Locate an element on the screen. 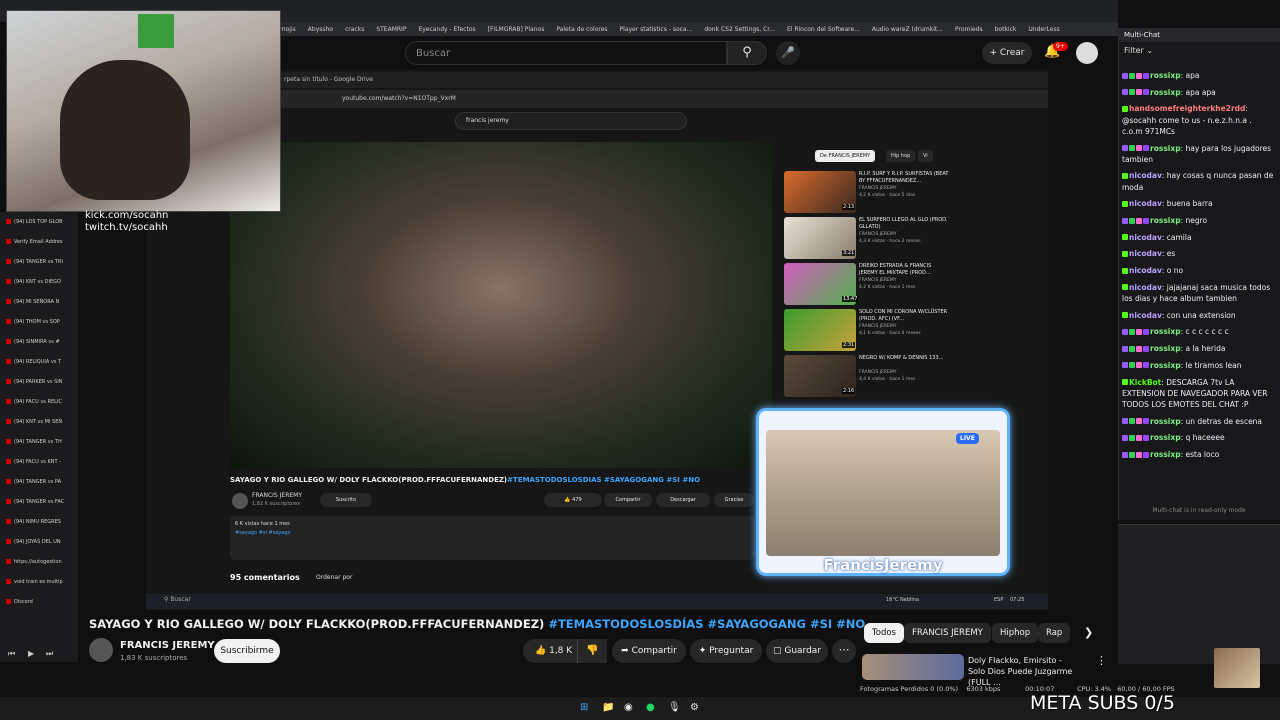 Image resolution: width=1280 pixels, height=720 pixels. bookmark-item: Eyecandy - Efectos is located at coordinates (446, 29).